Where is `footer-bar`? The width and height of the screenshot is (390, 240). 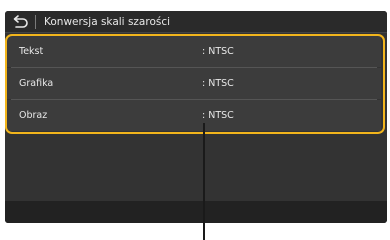 footer-bar is located at coordinates (196, 212).